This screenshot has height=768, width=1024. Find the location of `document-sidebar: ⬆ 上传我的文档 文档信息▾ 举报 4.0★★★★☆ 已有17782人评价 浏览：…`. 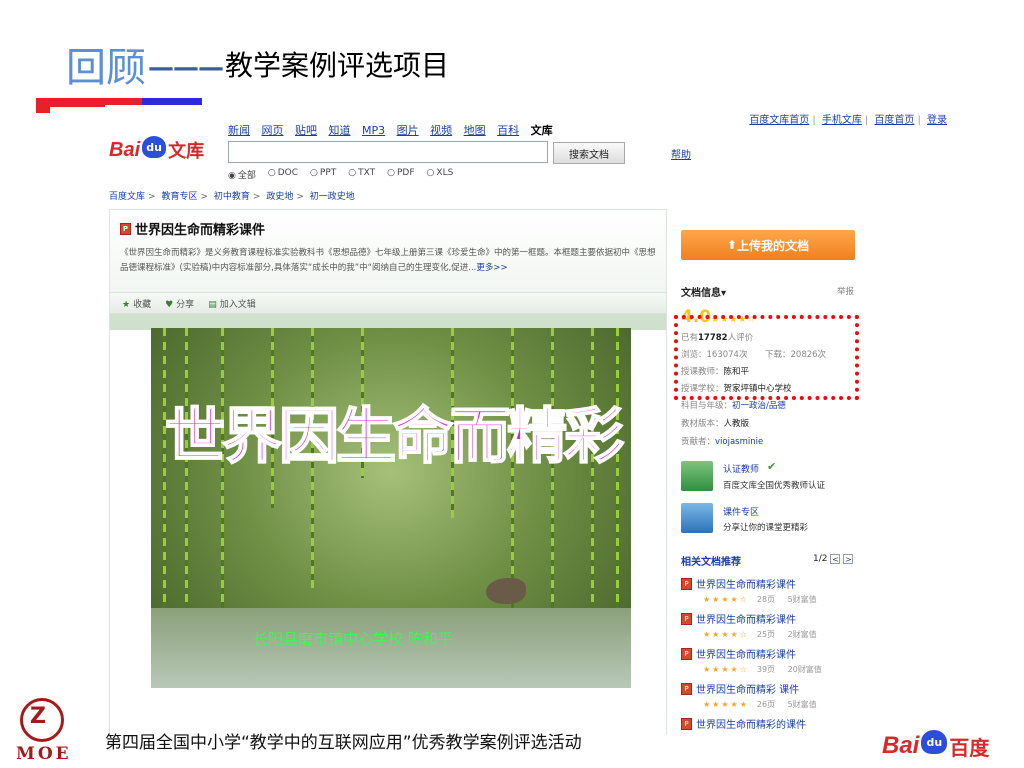

document-sidebar: ⬆ 上传我的文档 文档信息▾ 举报 4.0★★★★☆ 已有17782人评价 浏览：… is located at coordinates (772, 472).